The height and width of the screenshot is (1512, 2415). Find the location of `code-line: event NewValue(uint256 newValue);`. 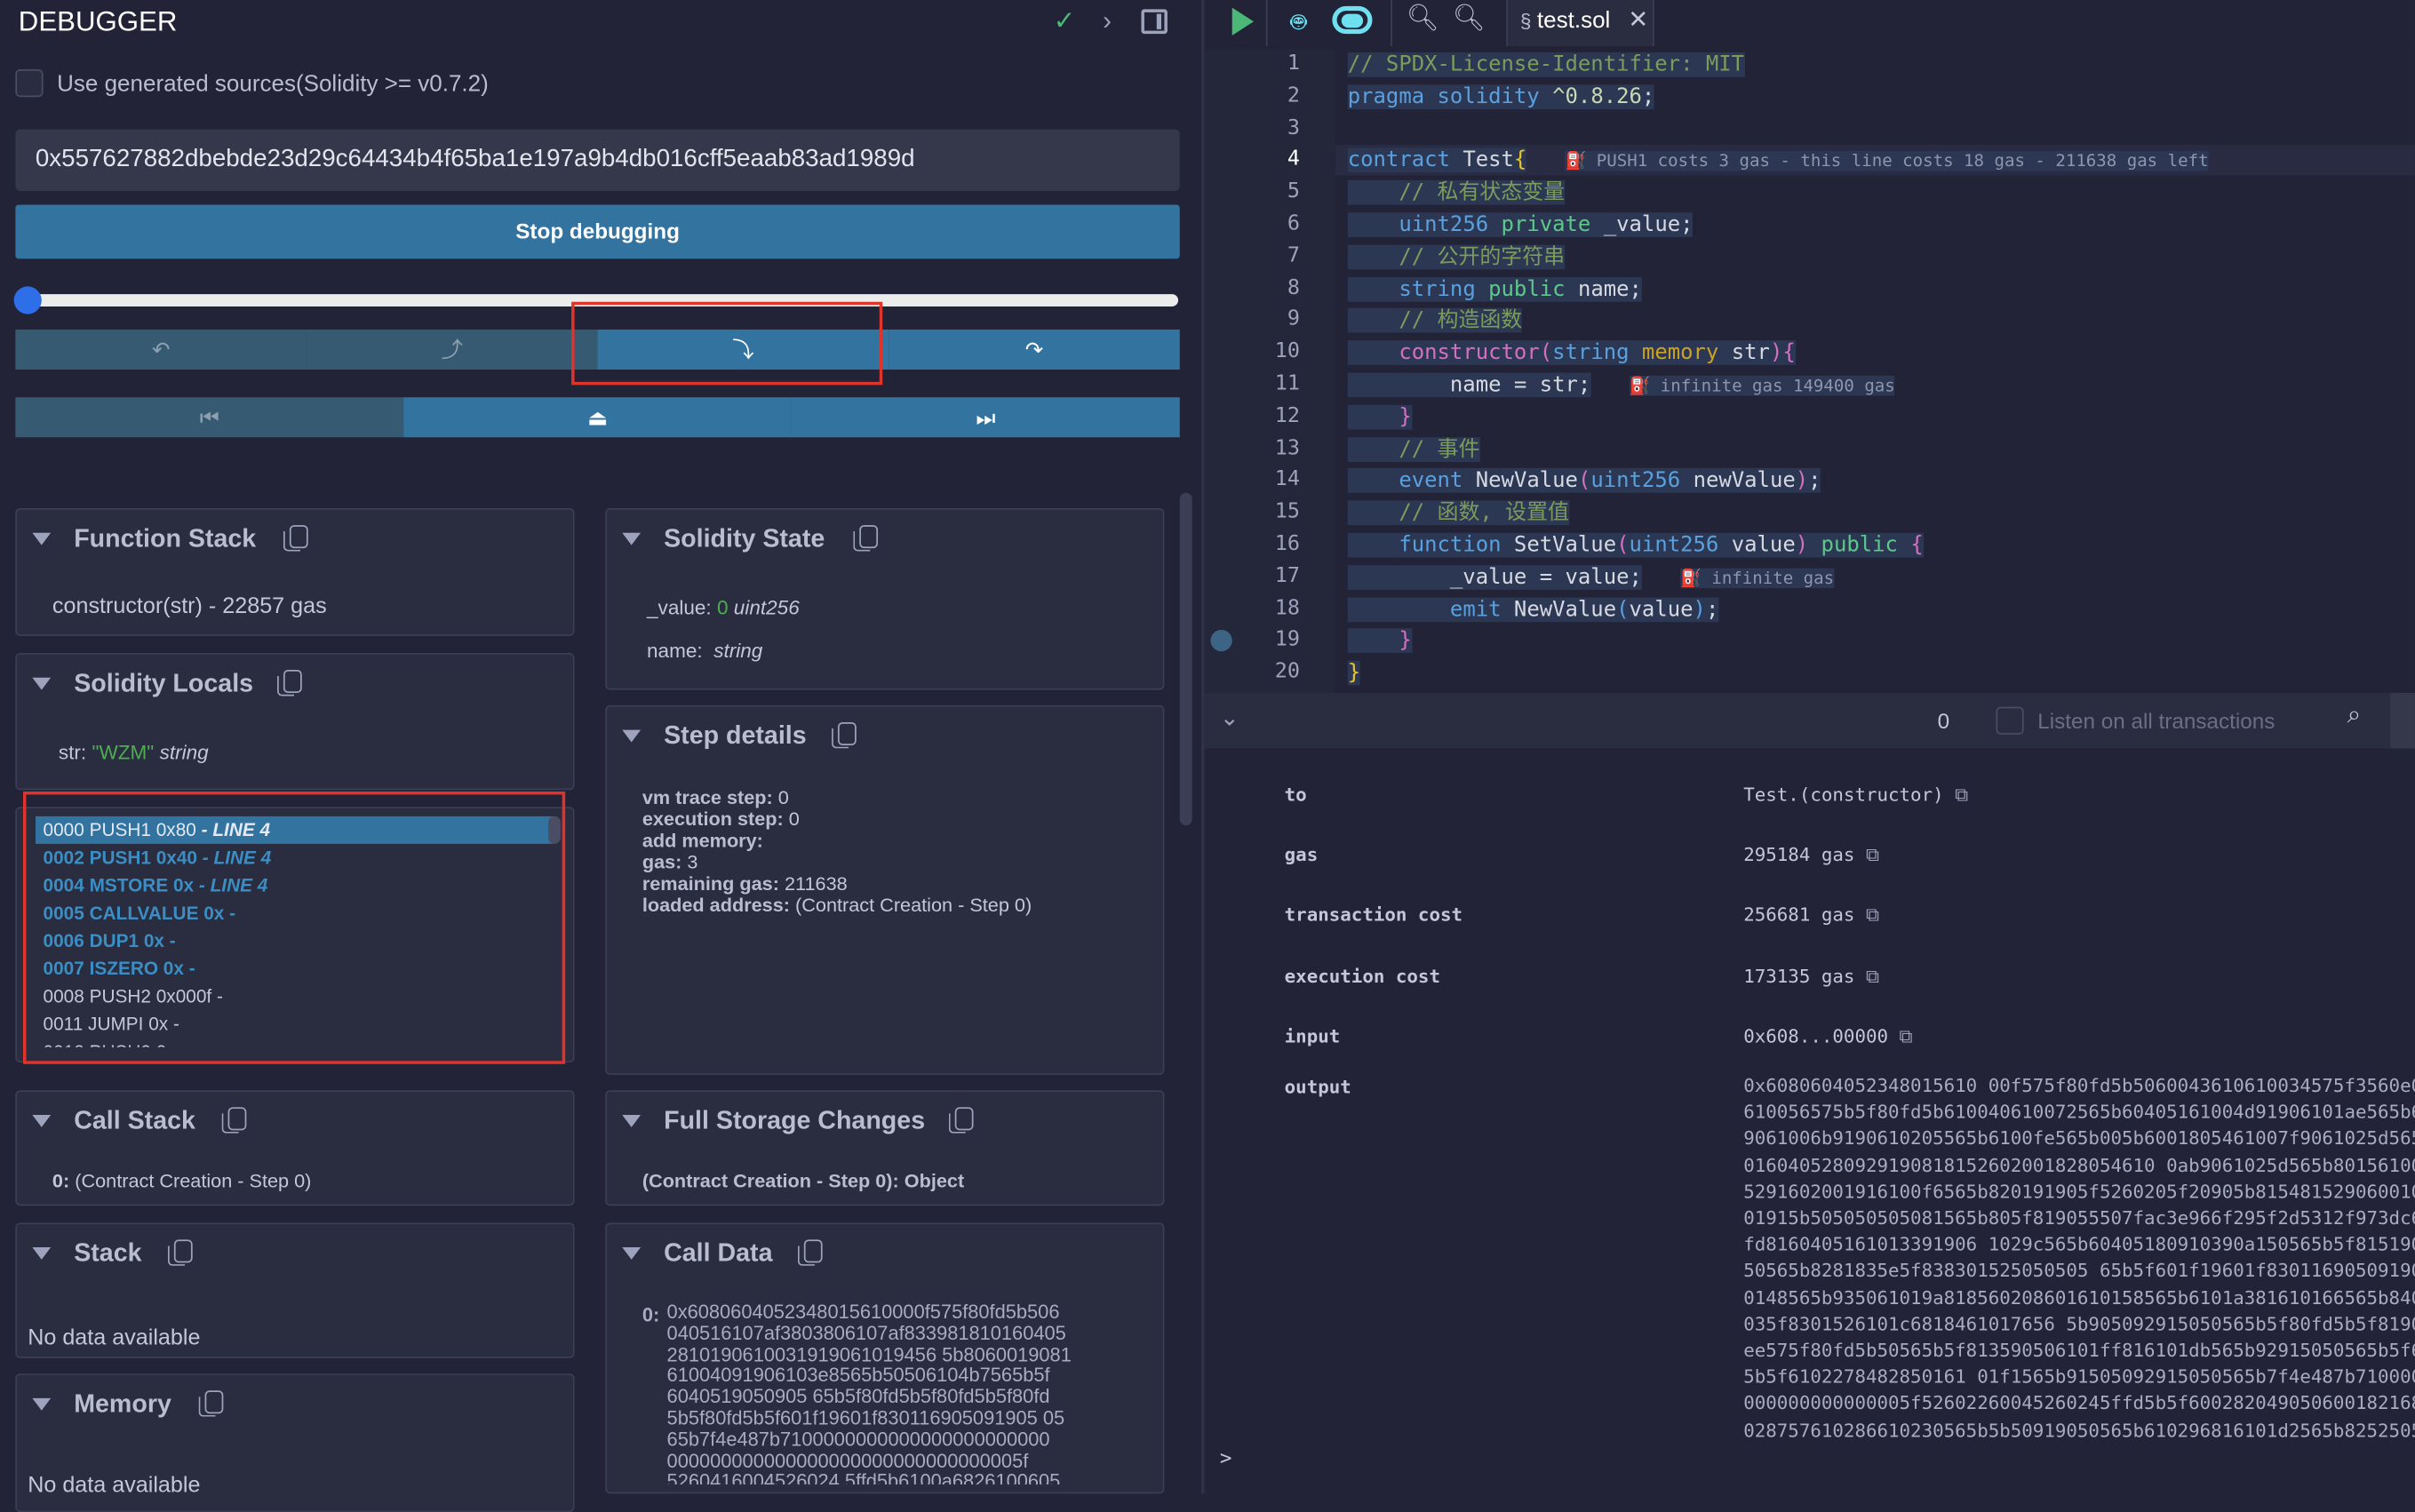

code-line: event NewValue(uint256 newValue); is located at coordinates (1584, 481).